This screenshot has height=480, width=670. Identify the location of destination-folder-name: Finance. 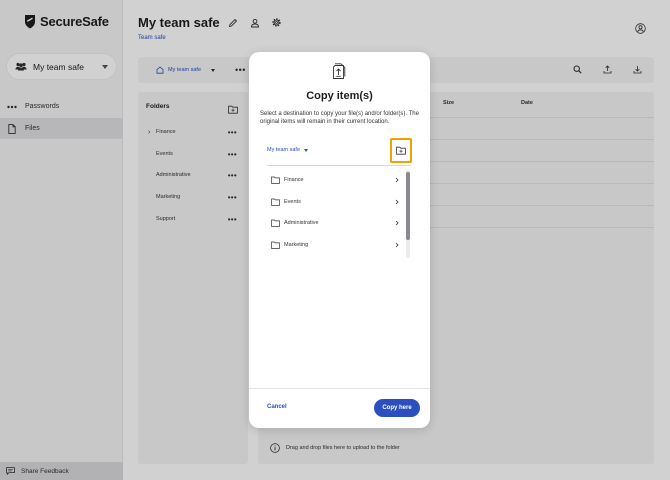
(294, 180).